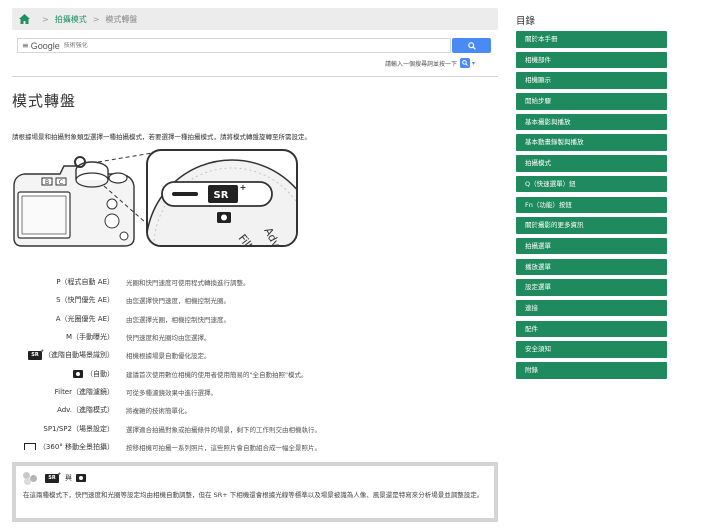 The image size is (720, 530). Describe the element at coordinates (257, 337) in the screenshot. I see `mode-row: M（手動曝光） 快門速度和光圈均由您選擇。` at that location.